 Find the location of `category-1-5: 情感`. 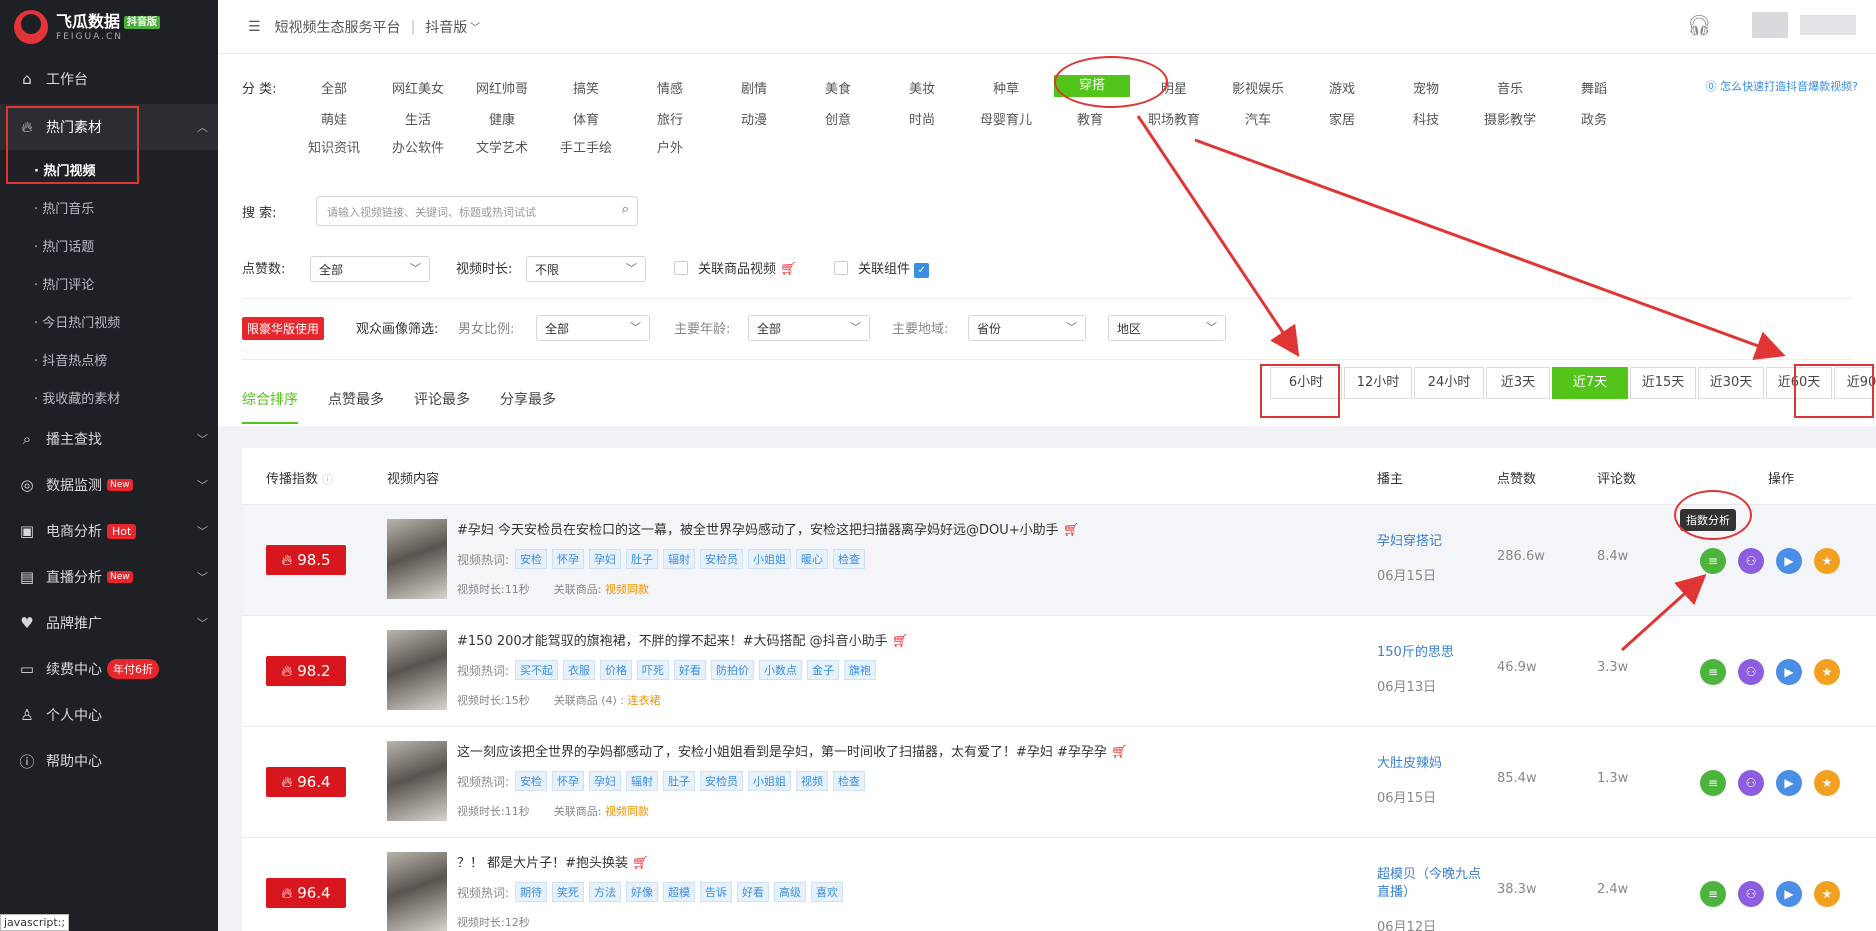

category-1-5: 情感 is located at coordinates (670, 87).